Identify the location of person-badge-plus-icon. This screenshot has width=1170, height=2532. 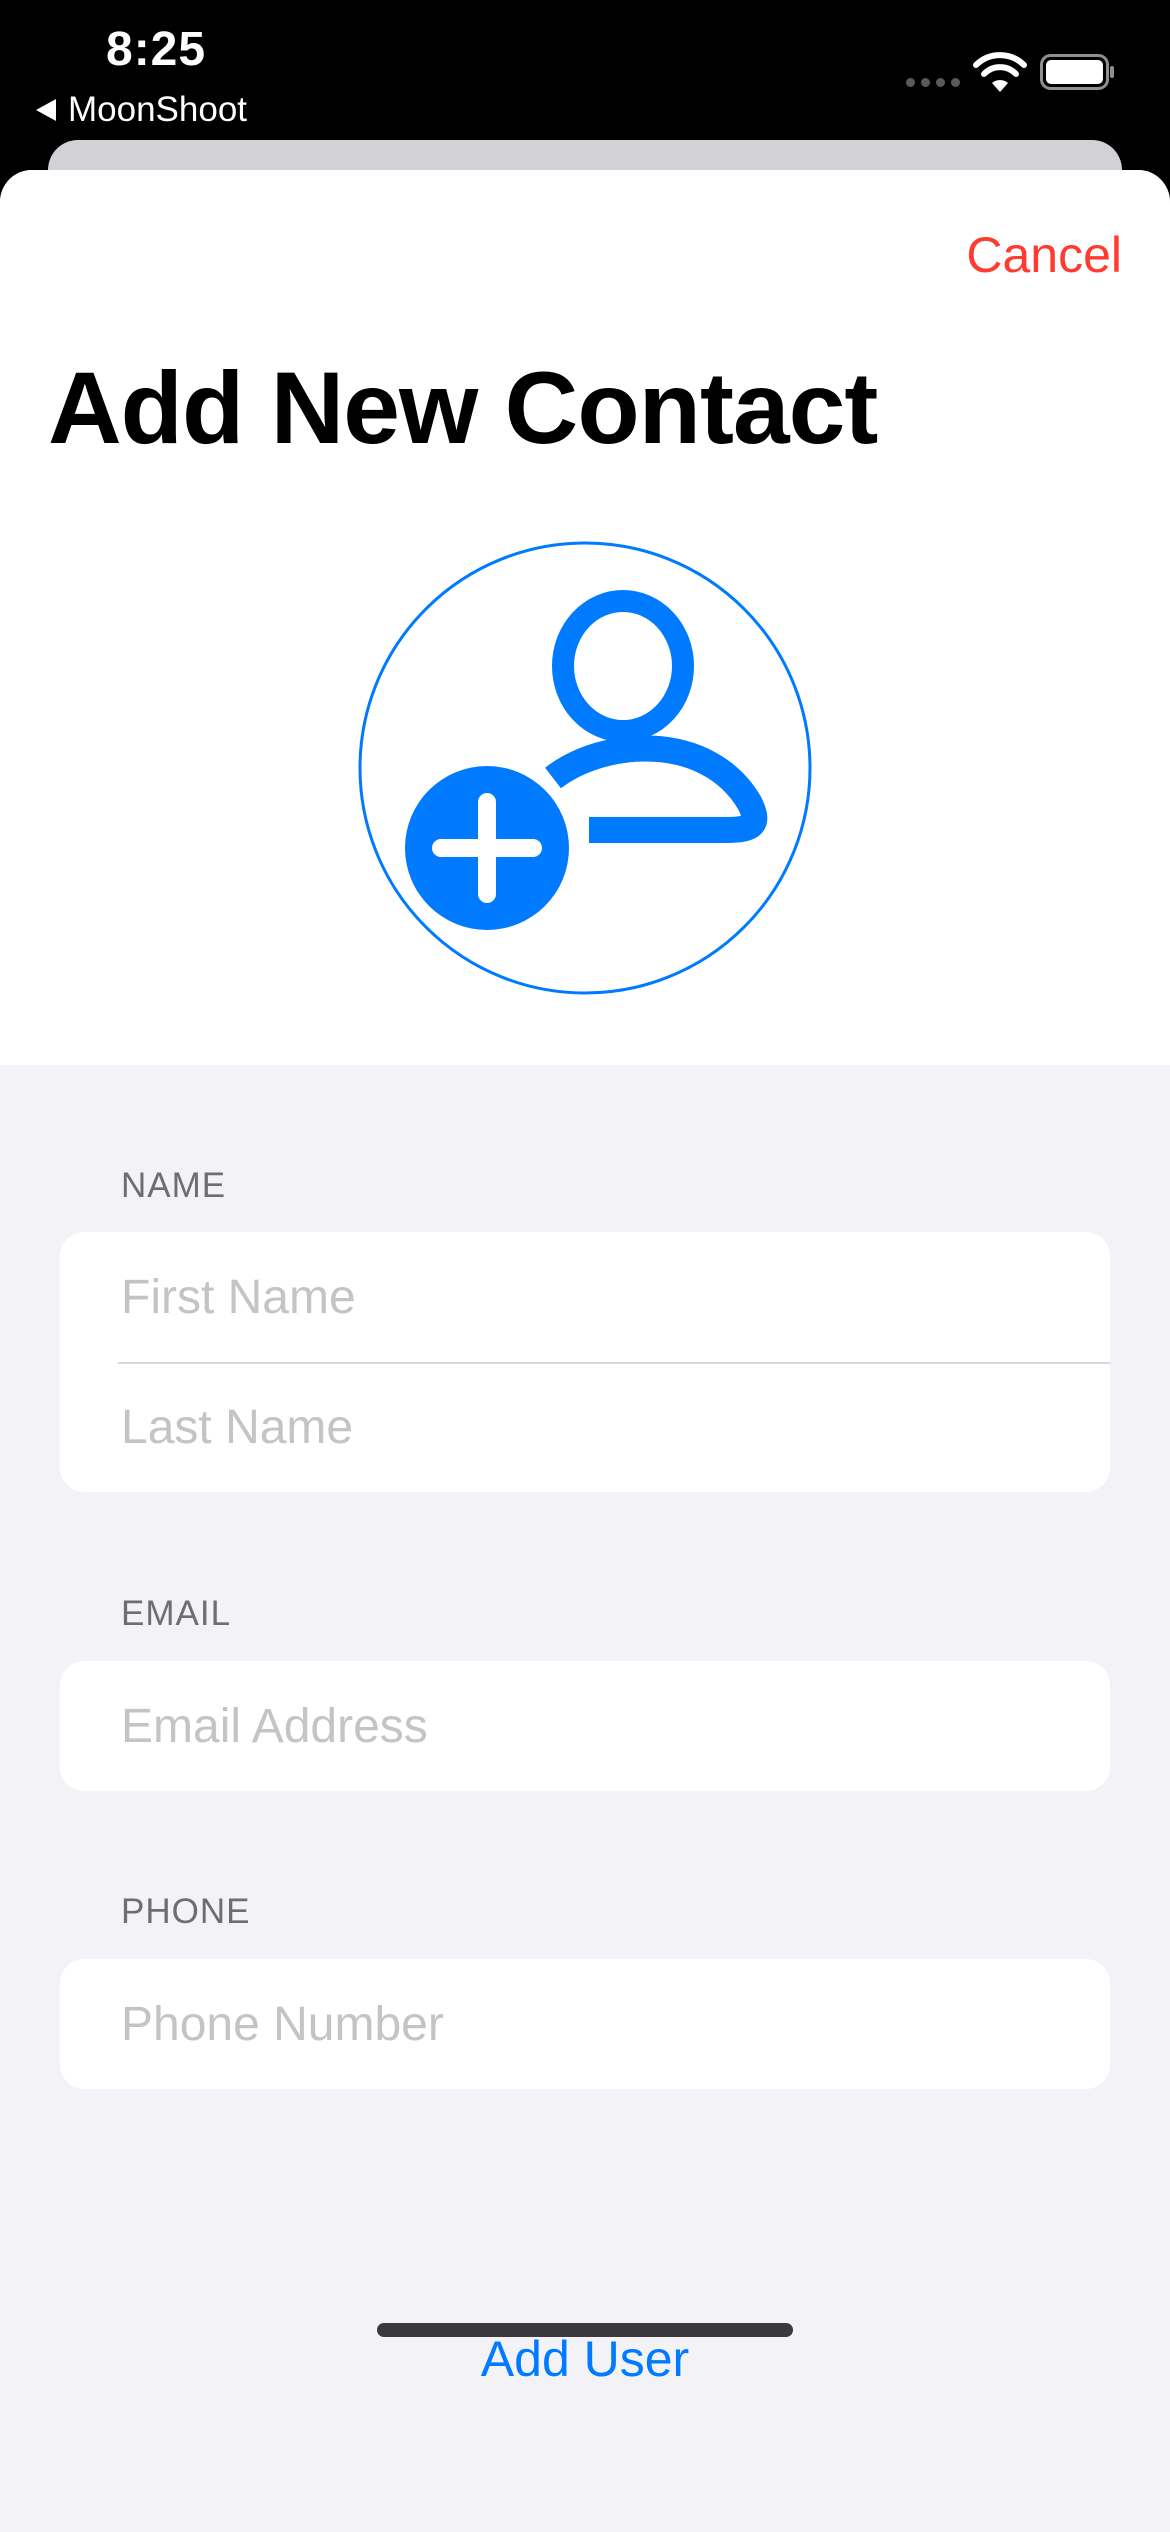
(585, 768).